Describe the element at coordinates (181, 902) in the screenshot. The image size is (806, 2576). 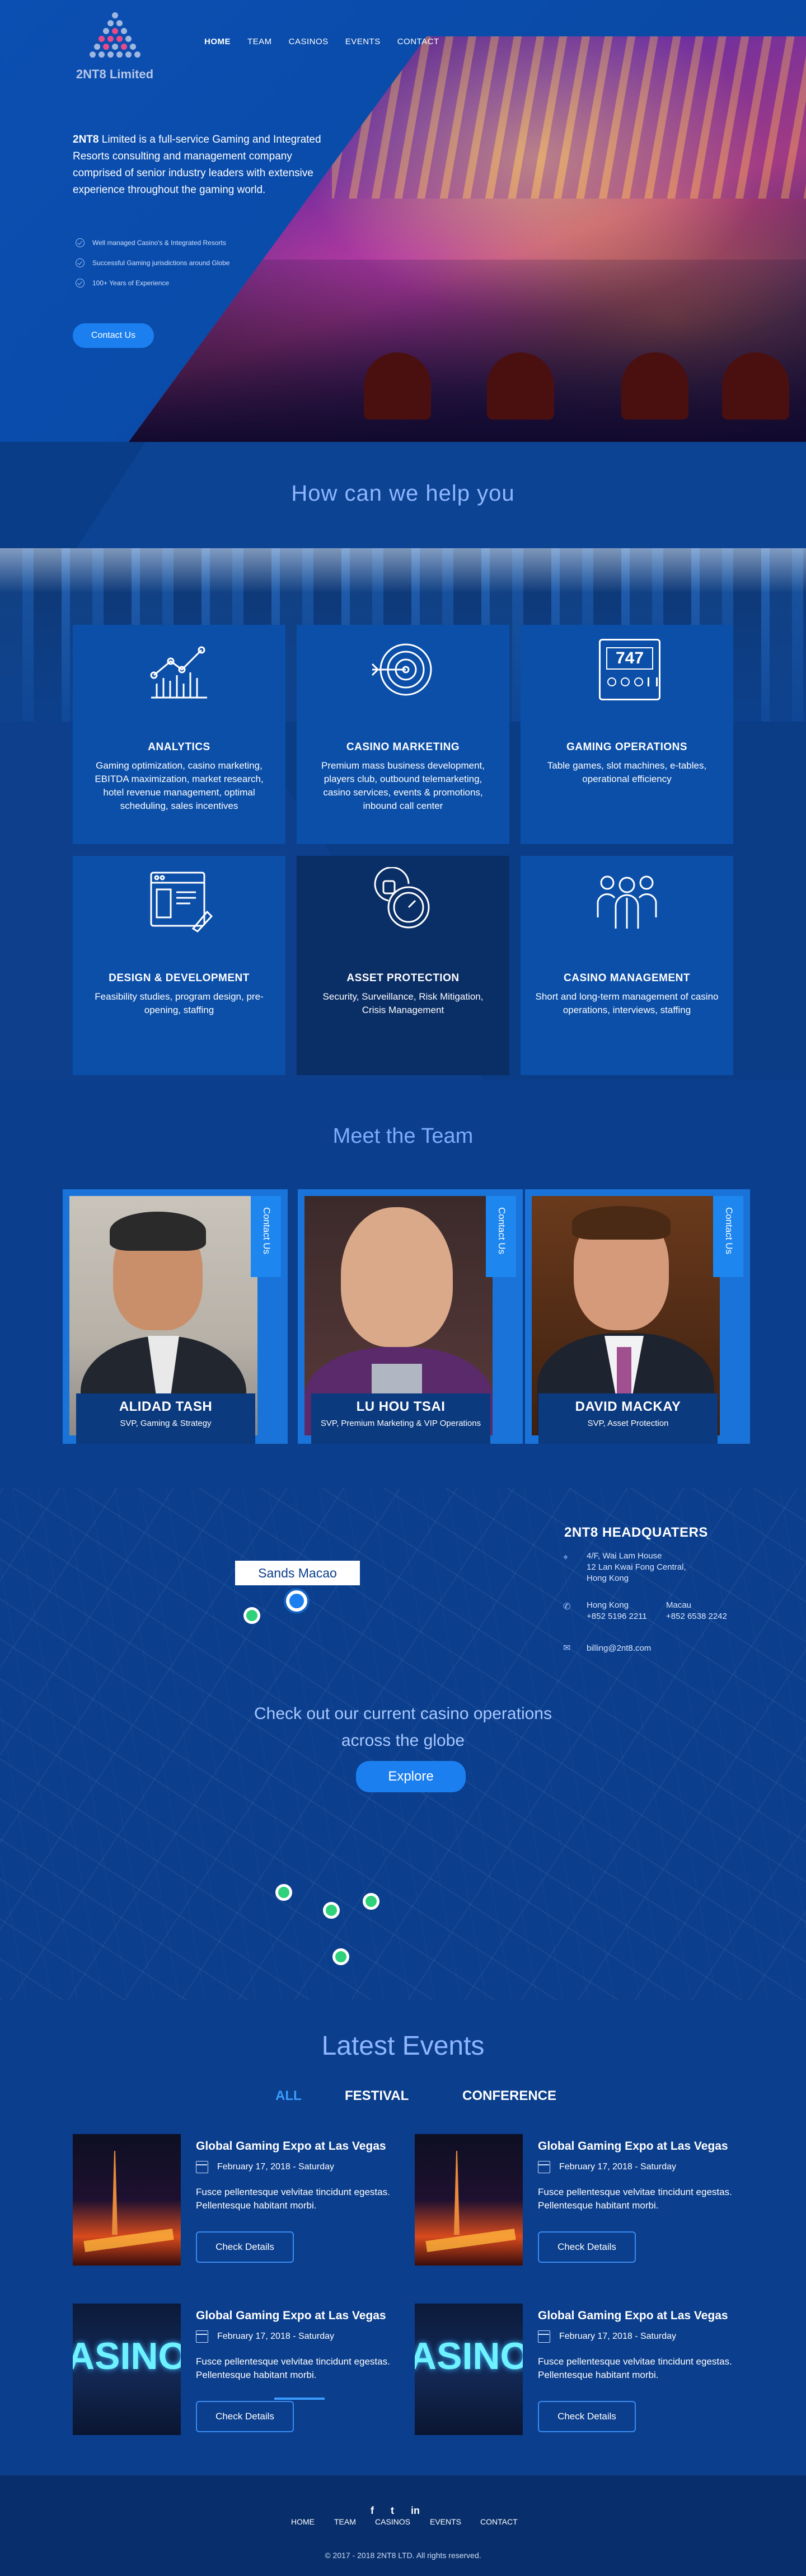
I see `design-icon` at that location.